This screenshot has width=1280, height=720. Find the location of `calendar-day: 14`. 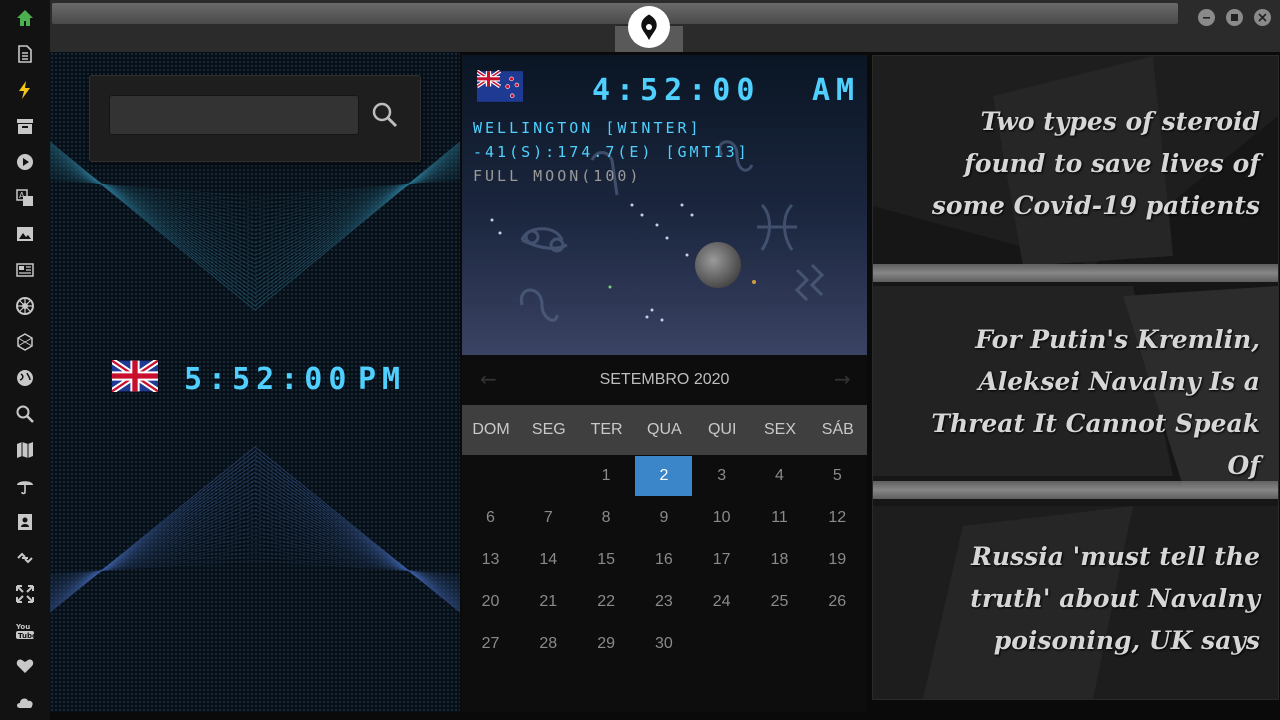

calendar-day: 14 is located at coordinates (548, 560).